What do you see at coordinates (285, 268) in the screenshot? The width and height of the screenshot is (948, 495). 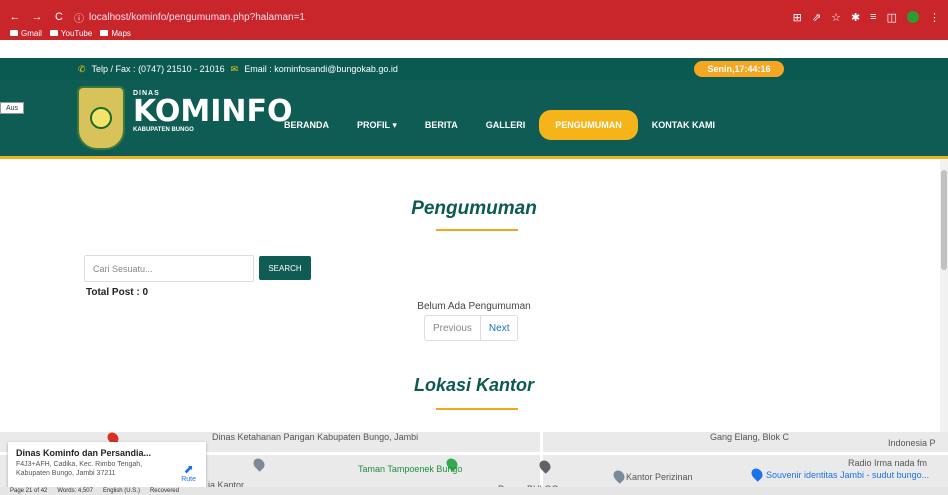 I see `search-button: SEARCH` at bounding box center [285, 268].